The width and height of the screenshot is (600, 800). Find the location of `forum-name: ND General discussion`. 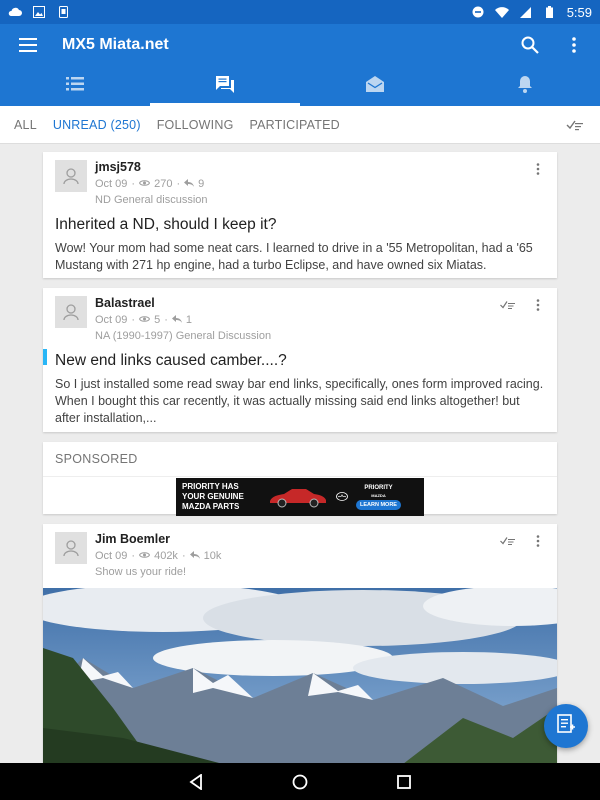

forum-name: ND General discussion is located at coordinates (313, 200).